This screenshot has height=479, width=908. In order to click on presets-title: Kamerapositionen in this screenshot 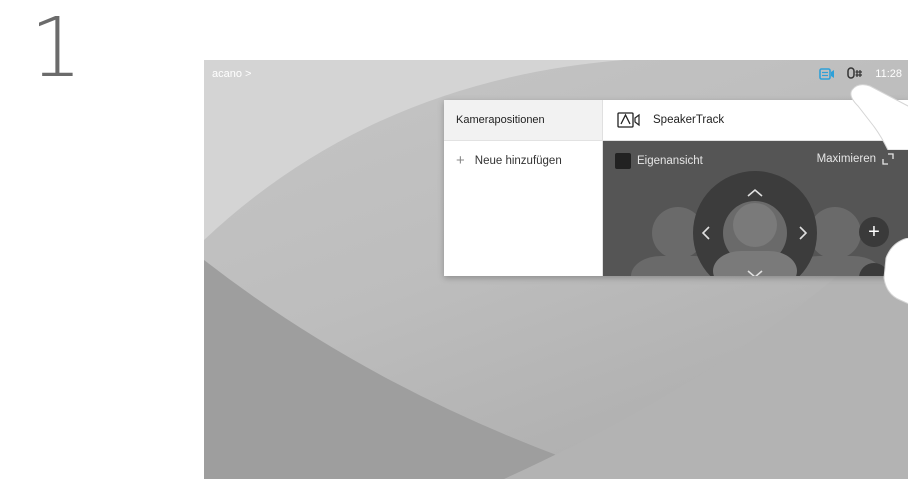, I will do `click(523, 120)`.